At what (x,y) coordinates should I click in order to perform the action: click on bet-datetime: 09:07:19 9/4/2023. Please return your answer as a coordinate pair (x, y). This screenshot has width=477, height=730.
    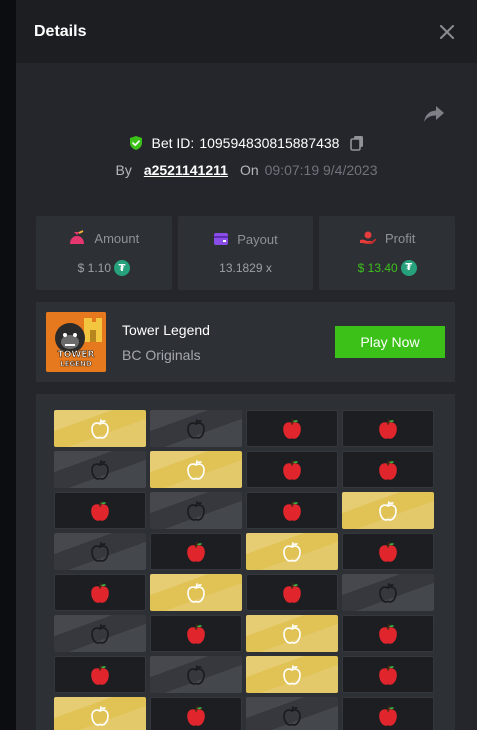
    Looking at the image, I should click on (321, 170).